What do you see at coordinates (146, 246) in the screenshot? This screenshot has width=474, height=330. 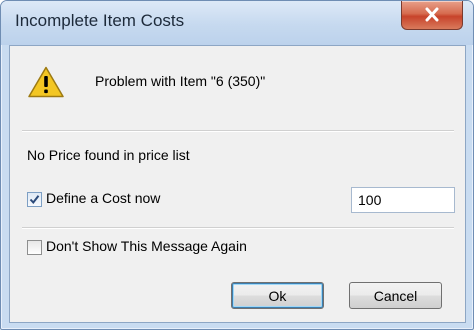 I see `dont-show-label: Don't Show This Message Again` at bounding box center [146, 246].